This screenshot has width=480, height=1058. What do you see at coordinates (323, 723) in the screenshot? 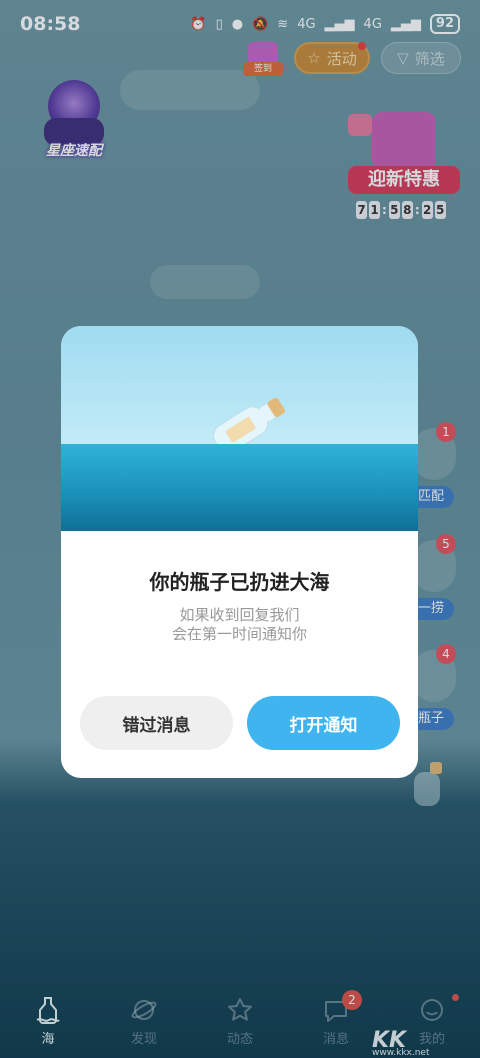
I see `enable-notifications-button: 打开通知` at bounding box center [323, 723].